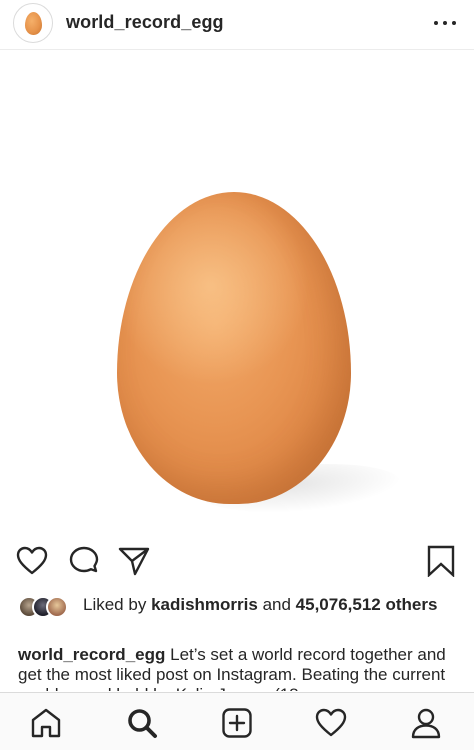 The height and width of the screenshot is (750, 474). What do you see at coordinates (276, 604) in the screenshot?
I see `likes-conjunction: and` at bounding box center [276, 604].